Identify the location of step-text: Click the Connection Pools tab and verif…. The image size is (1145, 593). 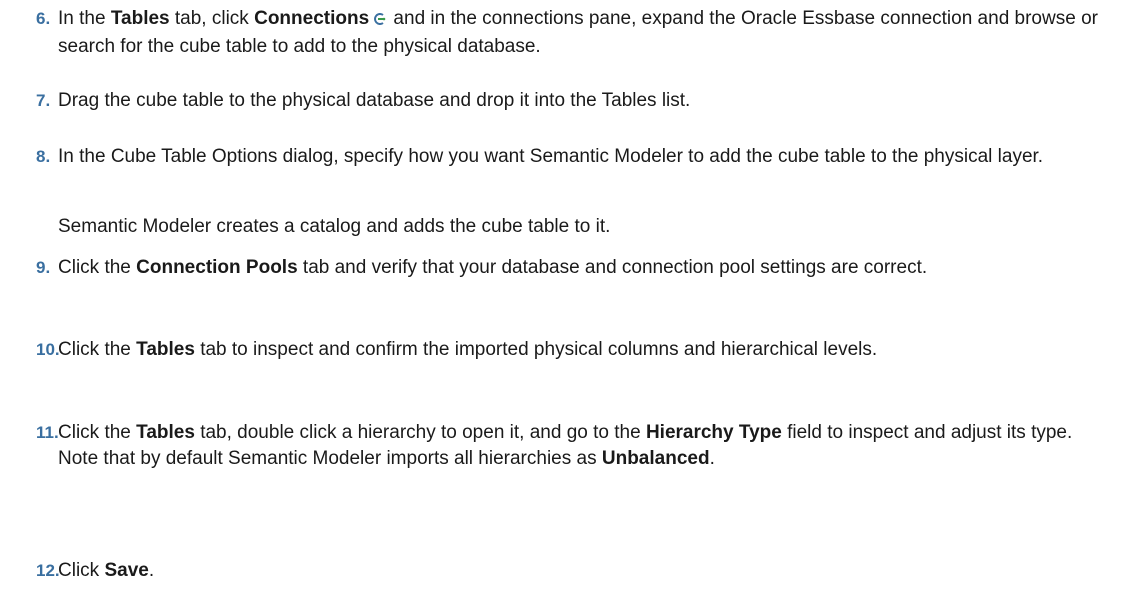
(583, 268).